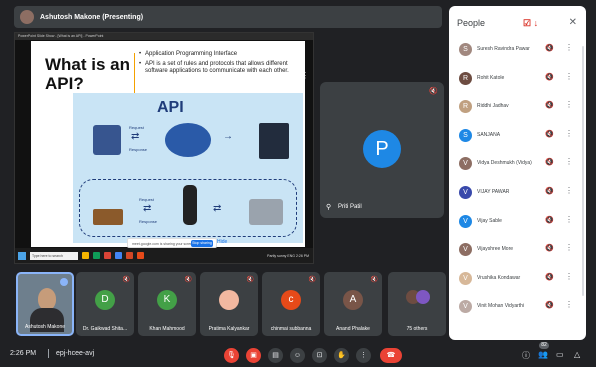  What do you see at coordinates (328, 207) in the screenshot?
I see `pin-icon: ⚲` at bounding box center [328, 207].